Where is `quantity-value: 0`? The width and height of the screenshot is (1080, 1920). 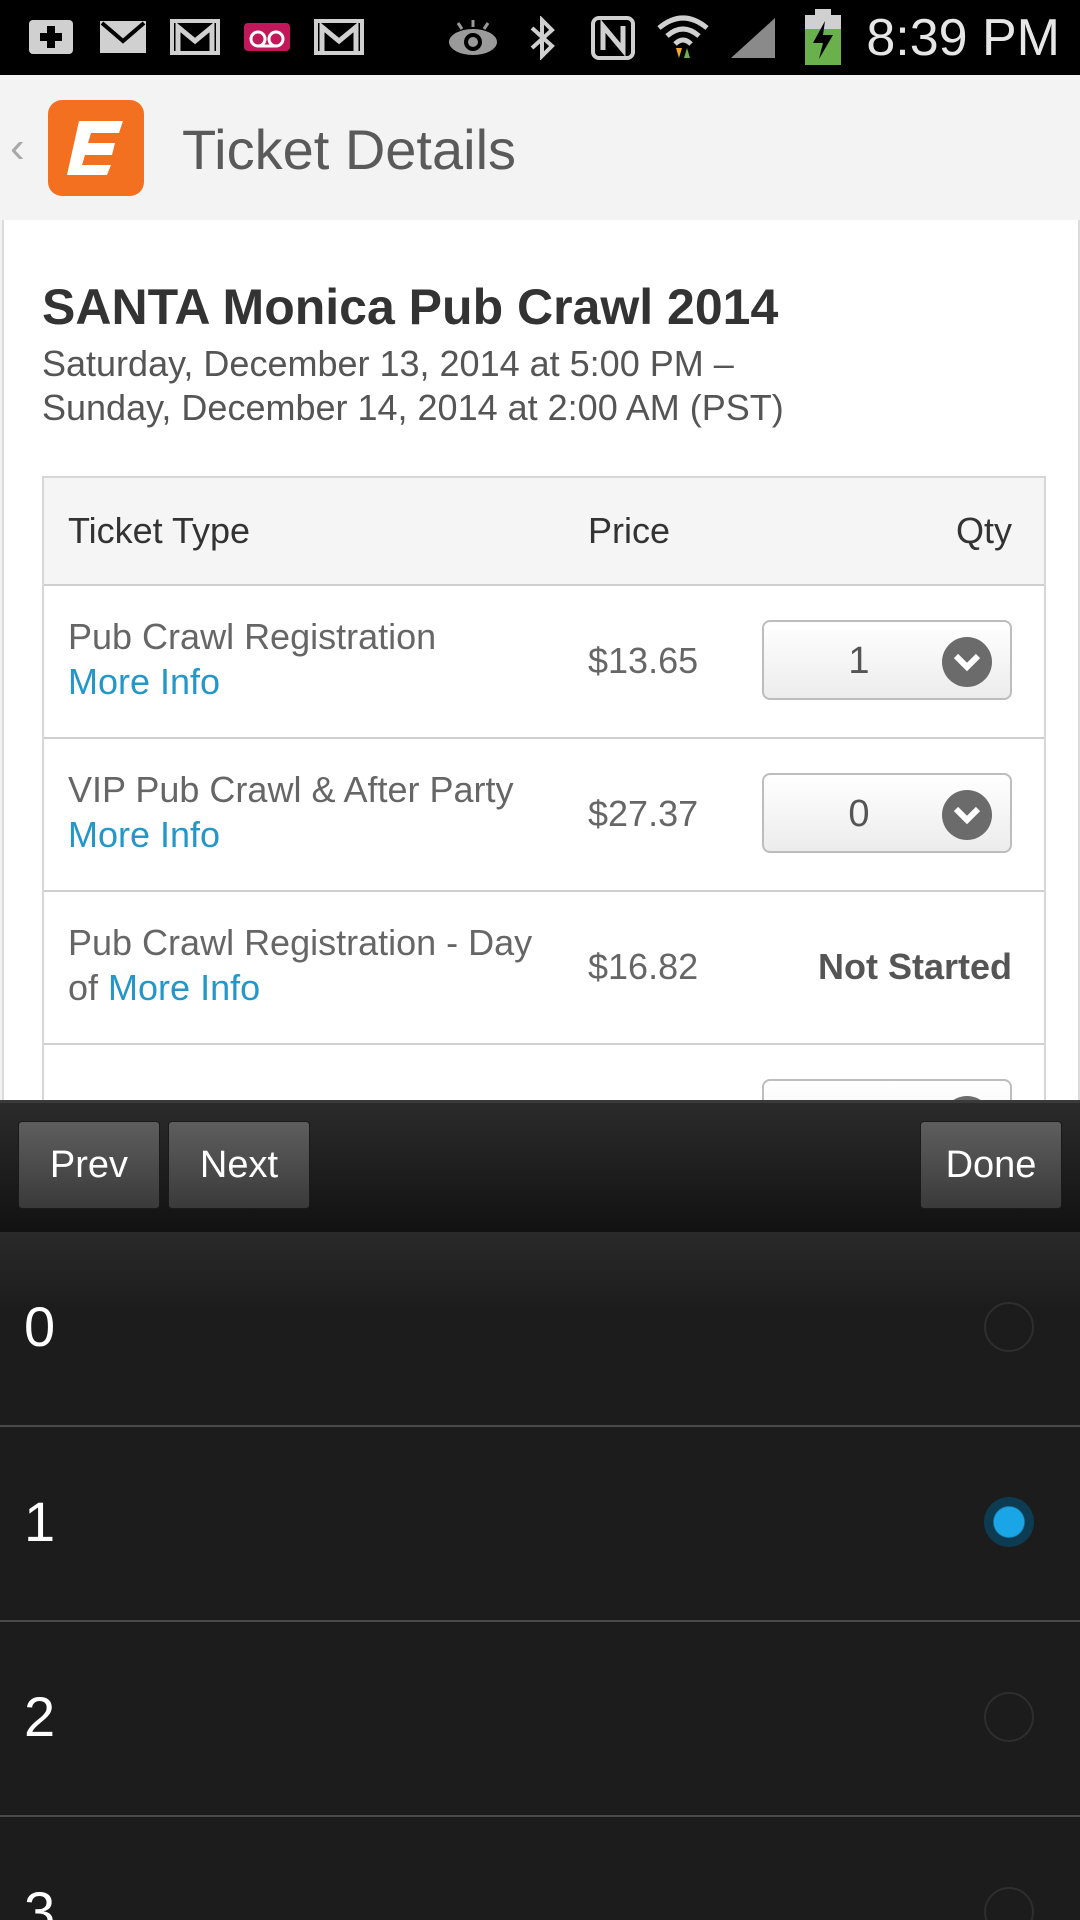 quantity-value: 0 is located at coordinates (859, 814).